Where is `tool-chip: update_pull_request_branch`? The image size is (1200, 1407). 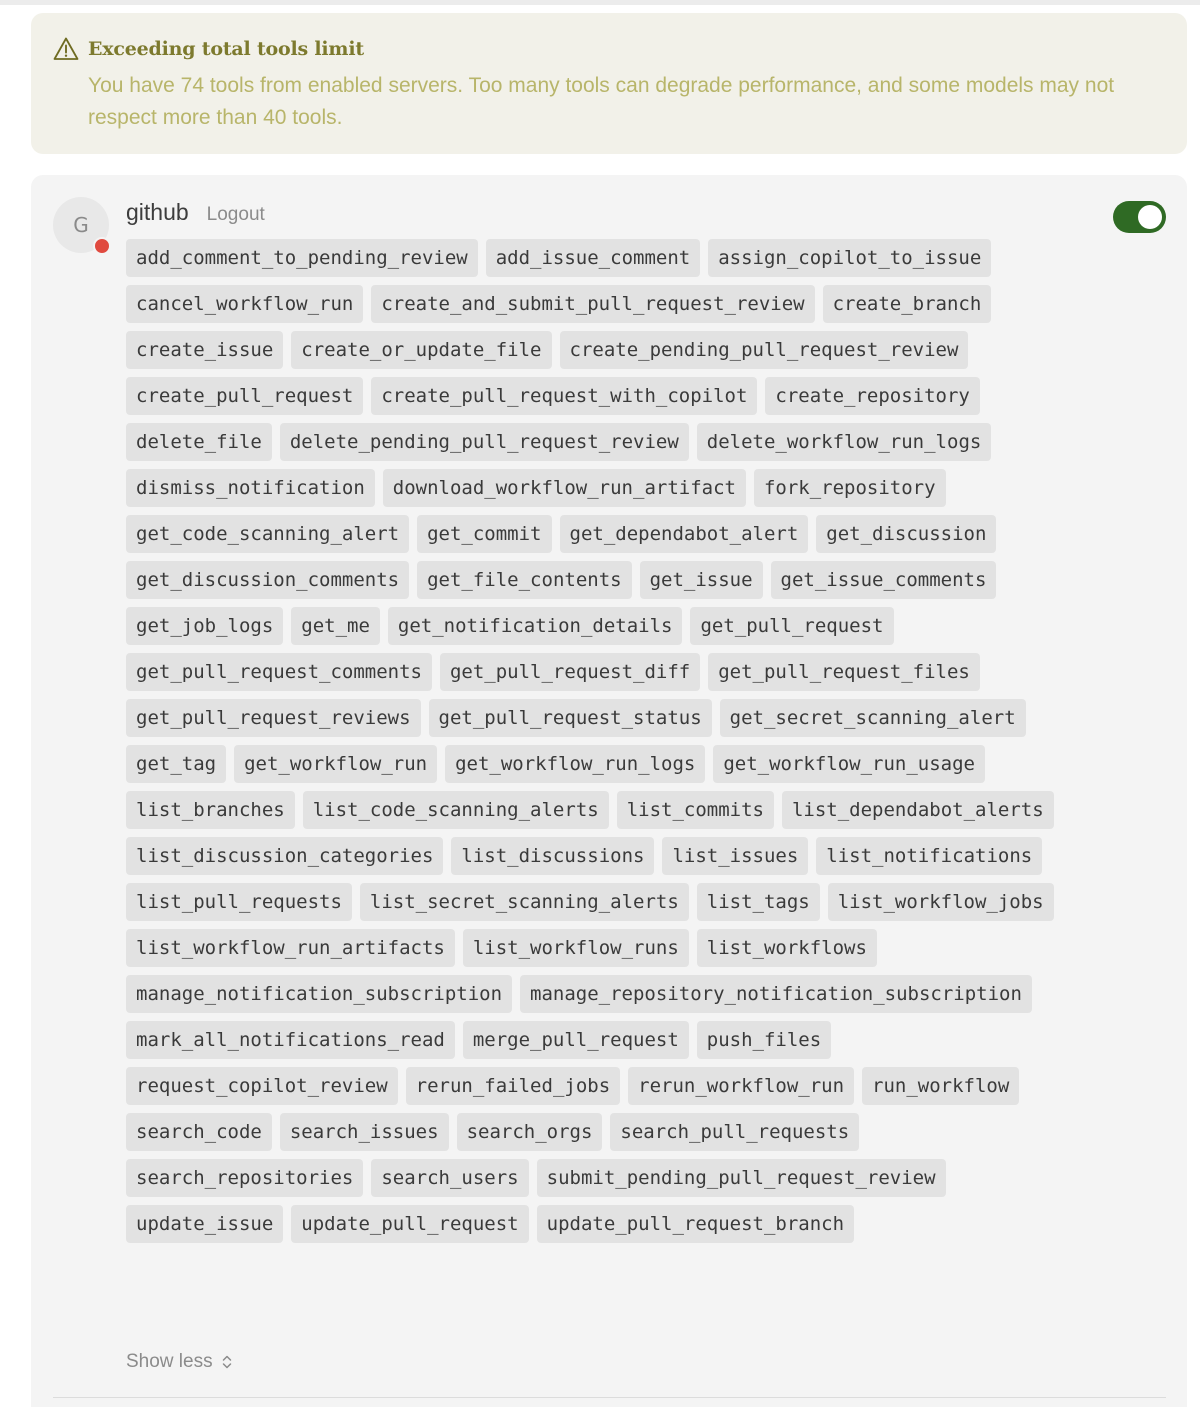
tool-chip: update_pull_request_branch is located at coordinates (695, 1224).